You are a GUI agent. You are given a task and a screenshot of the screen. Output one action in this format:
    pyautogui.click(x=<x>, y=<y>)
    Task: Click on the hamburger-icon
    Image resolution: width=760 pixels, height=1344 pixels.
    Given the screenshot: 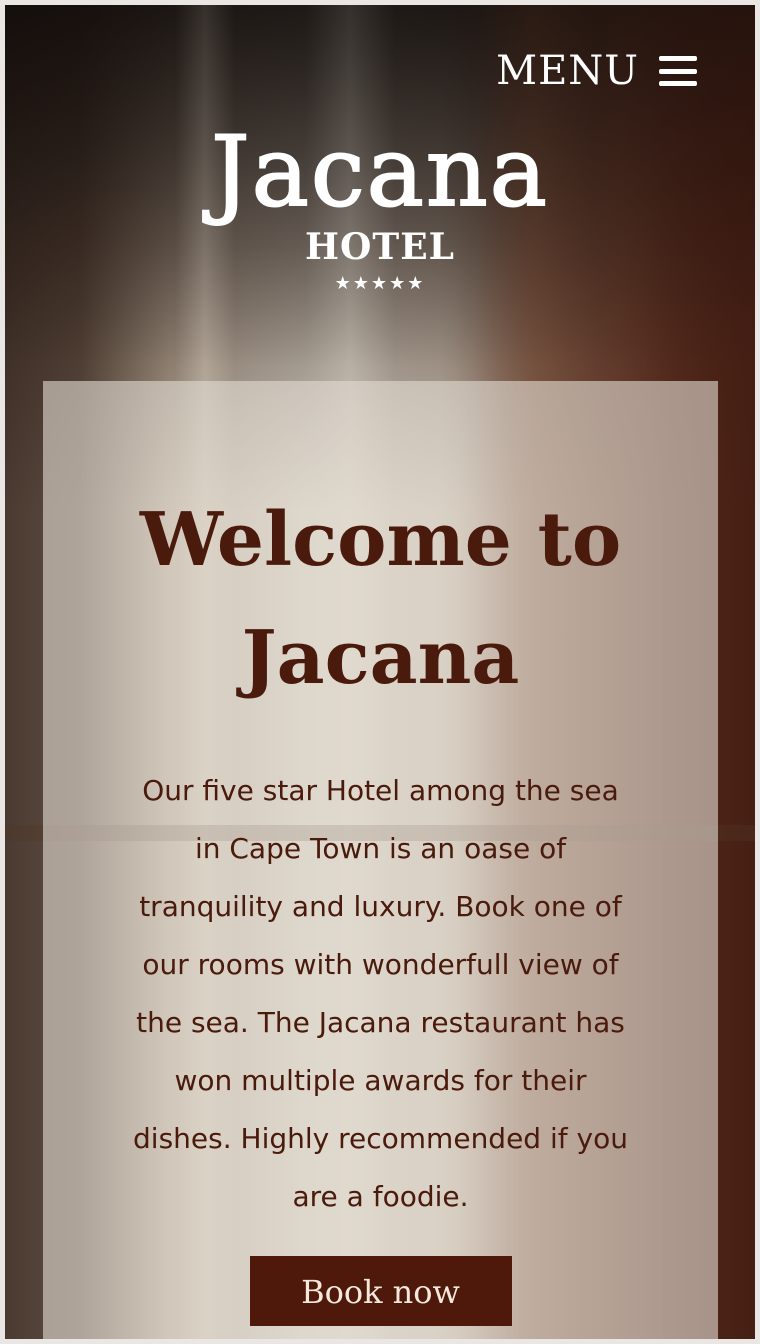 What is the action you would take?
    pyautogui.click(x=678, y=71)
    